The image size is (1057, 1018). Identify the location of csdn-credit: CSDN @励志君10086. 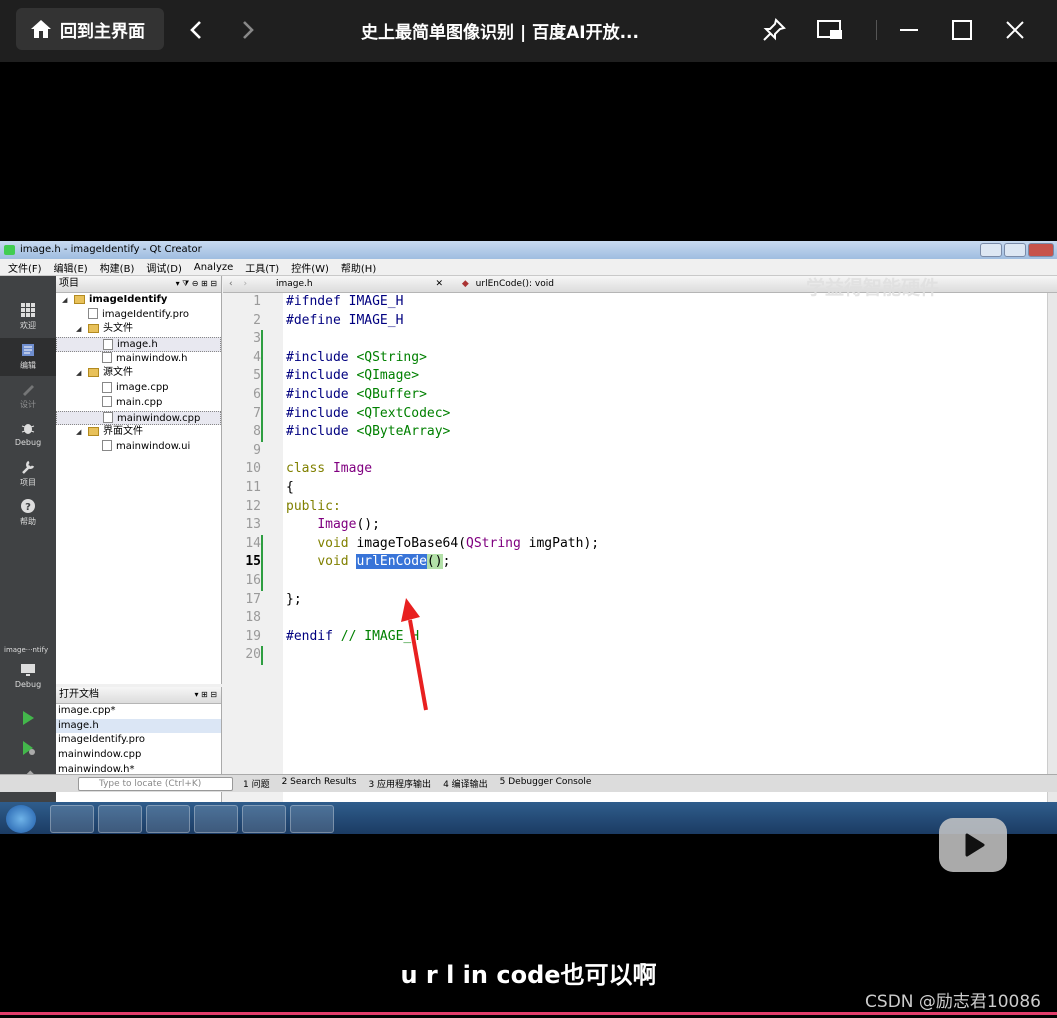
(953, 1002).